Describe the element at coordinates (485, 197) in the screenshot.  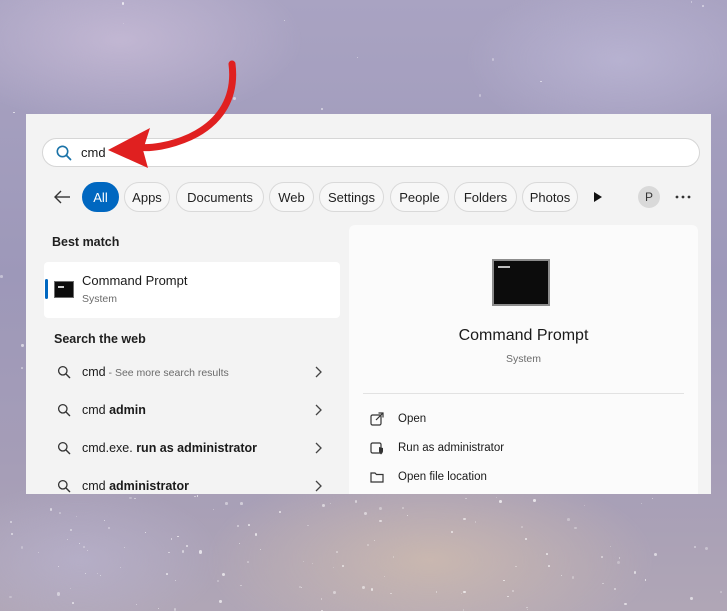
I see `tab-folders: Folders` at that location.